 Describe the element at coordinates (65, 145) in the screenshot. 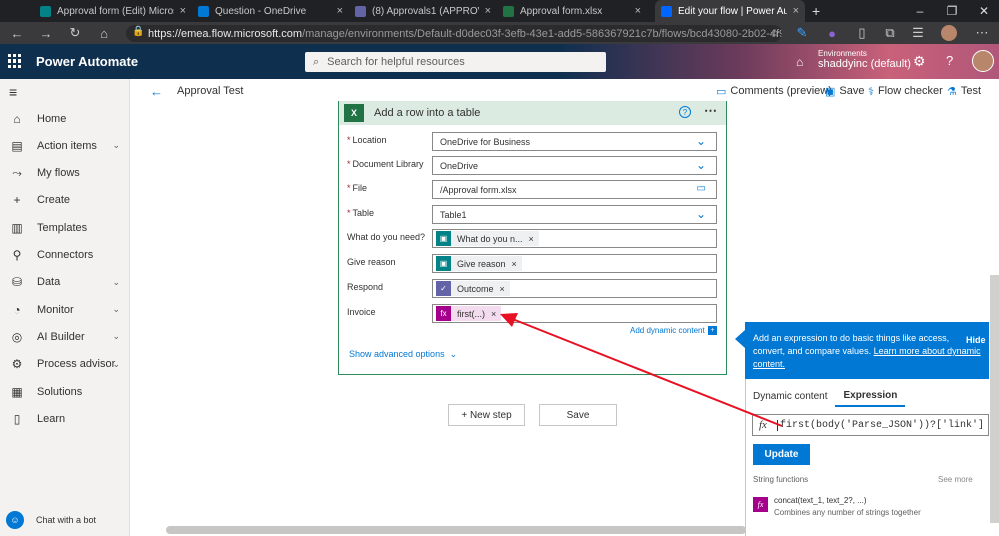

I see `sidebar-item-action-items: ▤ Action items ⌄` at that location.